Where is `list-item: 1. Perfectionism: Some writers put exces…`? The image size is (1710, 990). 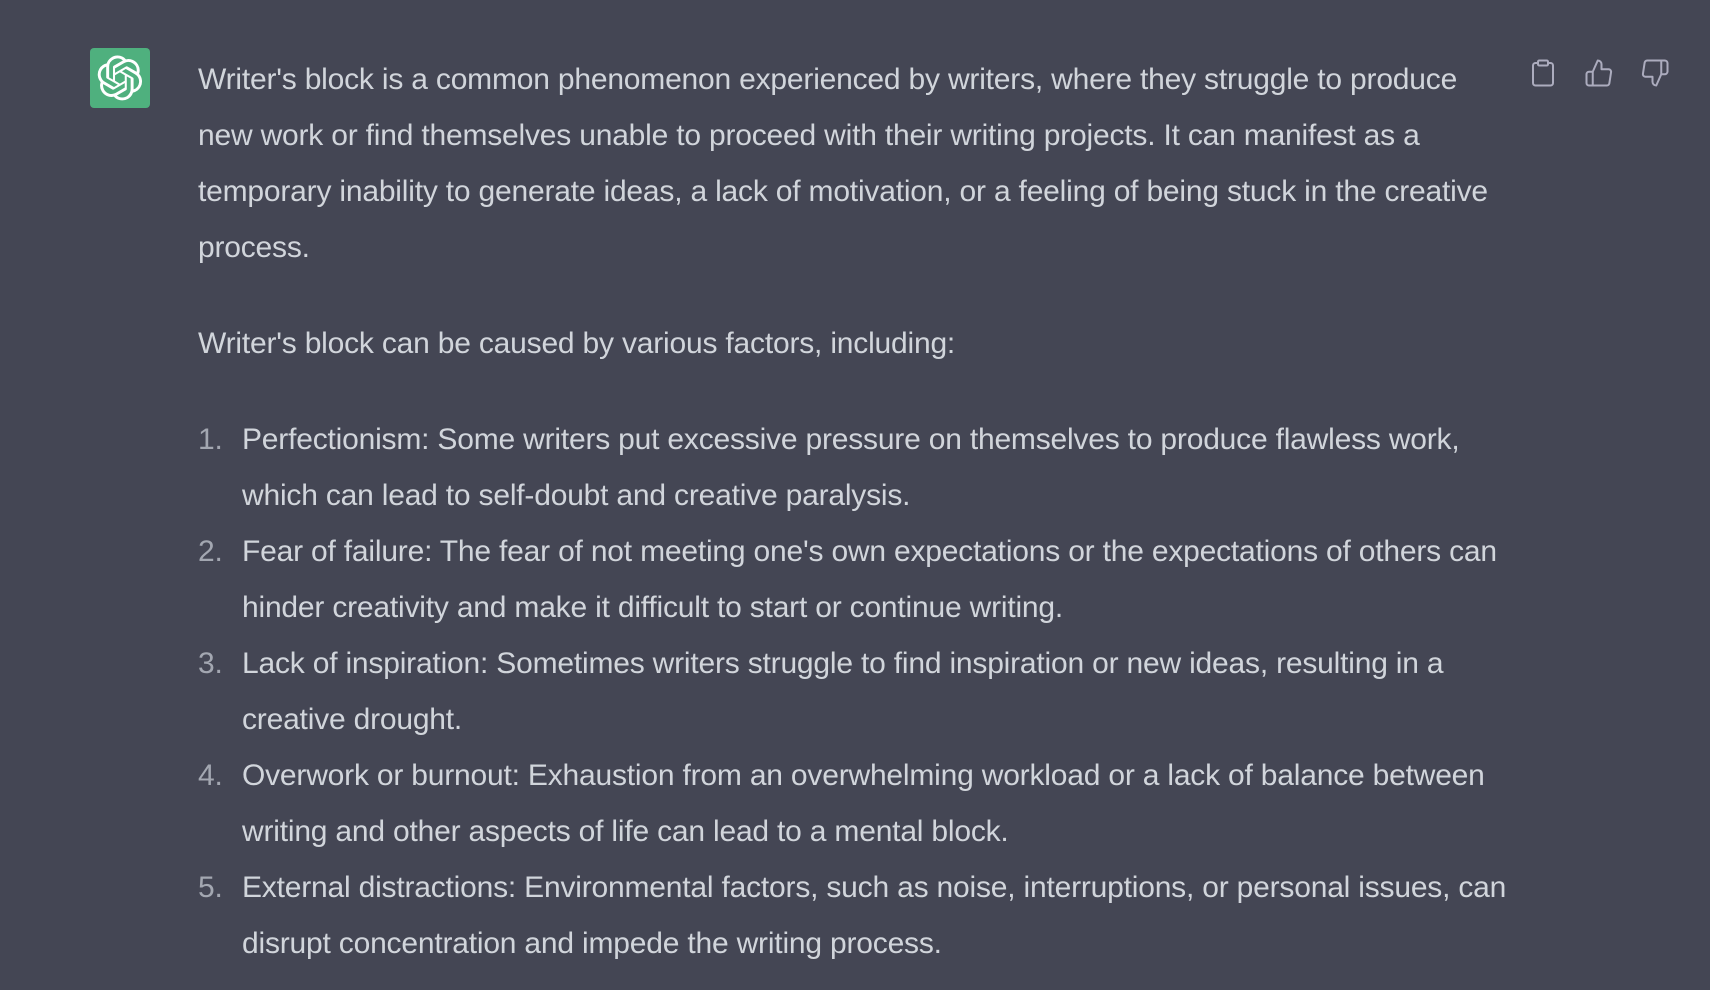 list-item: 1. Perfectionism: Some writers put exces… is located at coordinates (853, 468).